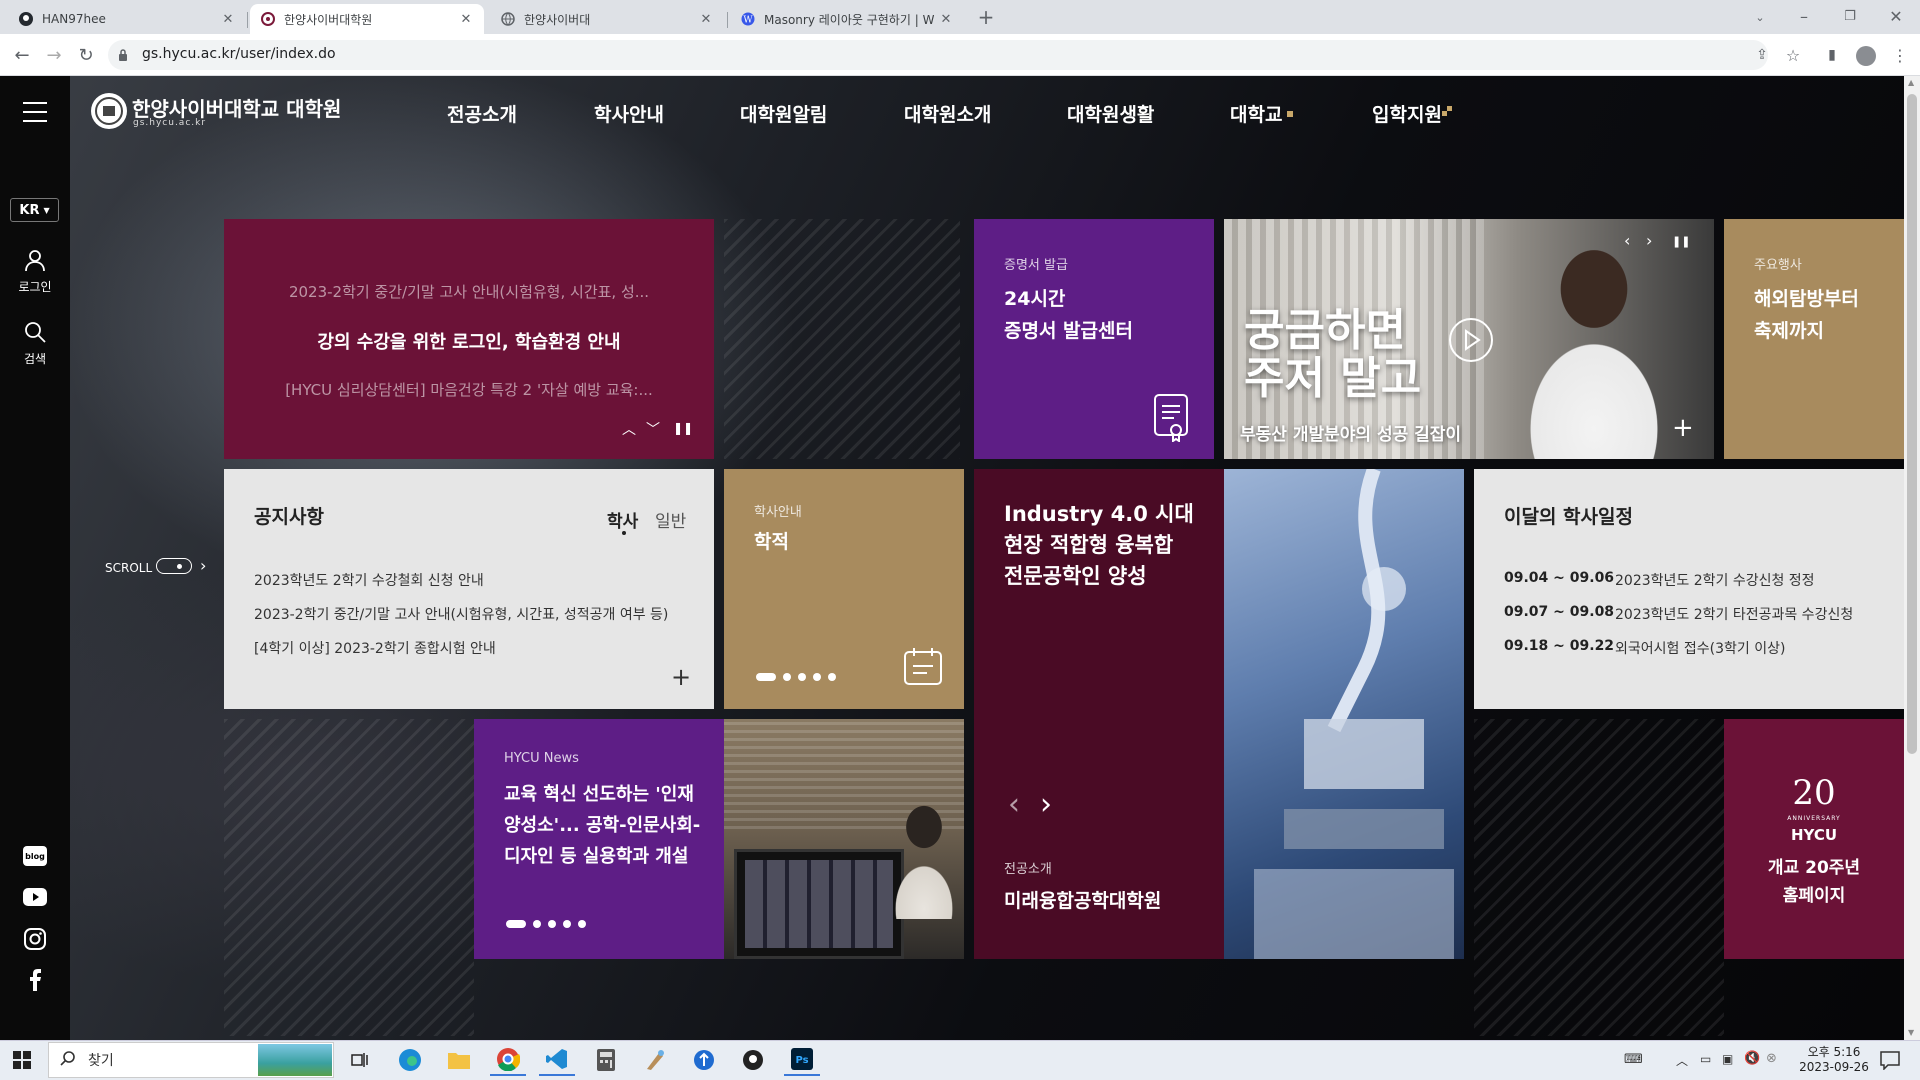  Describe the element at coordinates (127, 19) in the screenshot. I see `tab-github: HAN97hee ✕` at that location.